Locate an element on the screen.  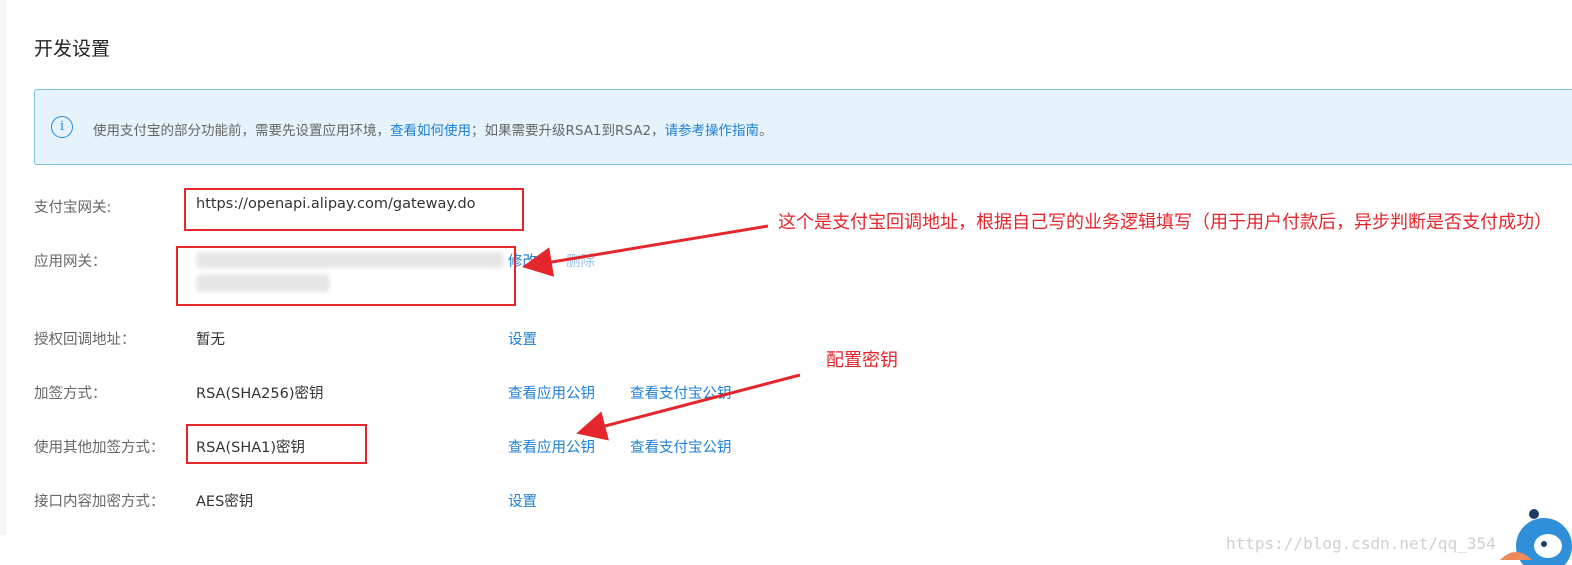
guide-link: 请参考操作指南 is located at coordinates (712, 131).